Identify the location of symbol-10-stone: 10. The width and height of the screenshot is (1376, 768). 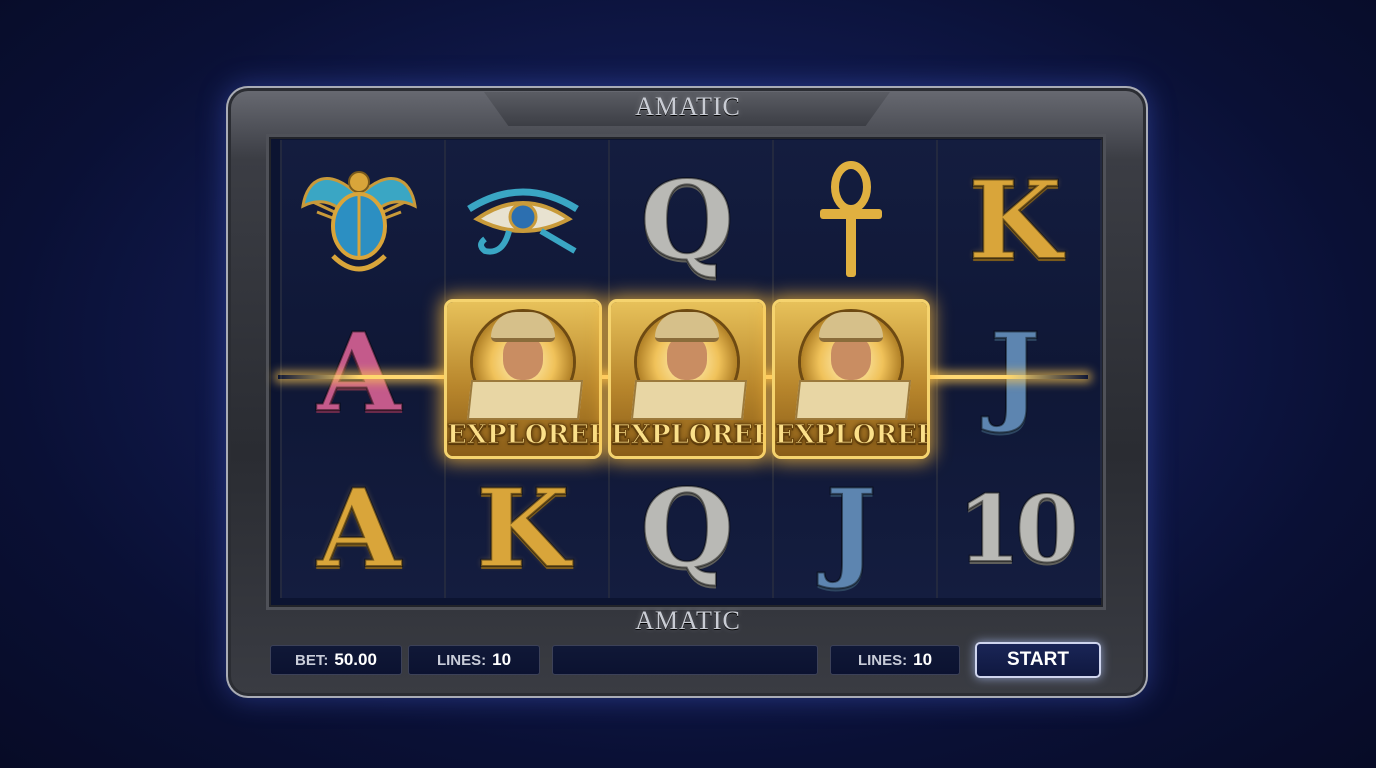
(1018, 529).